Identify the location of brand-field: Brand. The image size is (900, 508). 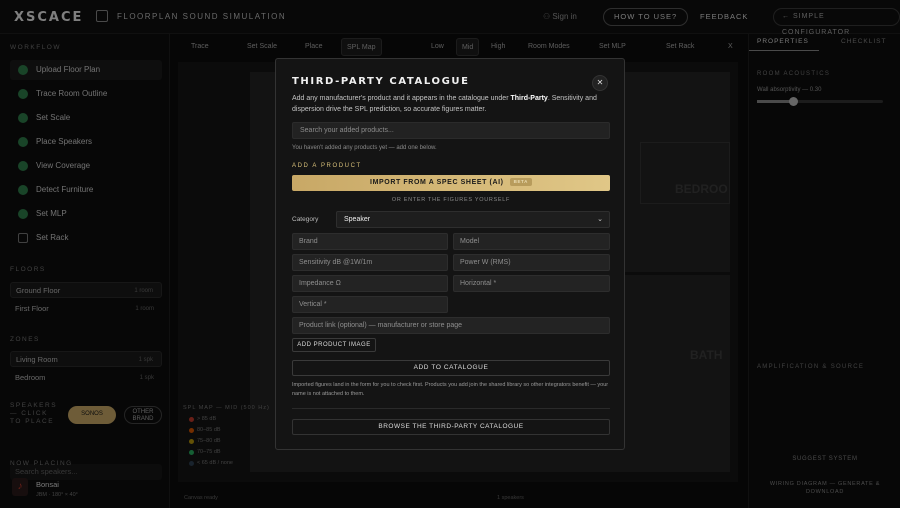
(370, 241).